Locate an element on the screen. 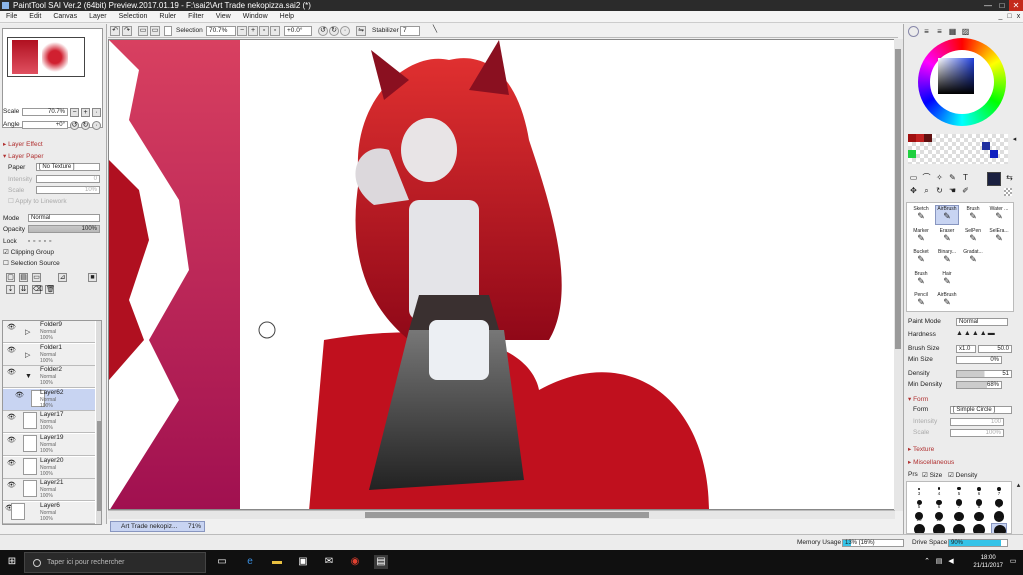  brush-size-preset: 12 is located at coordinates (939, 516).